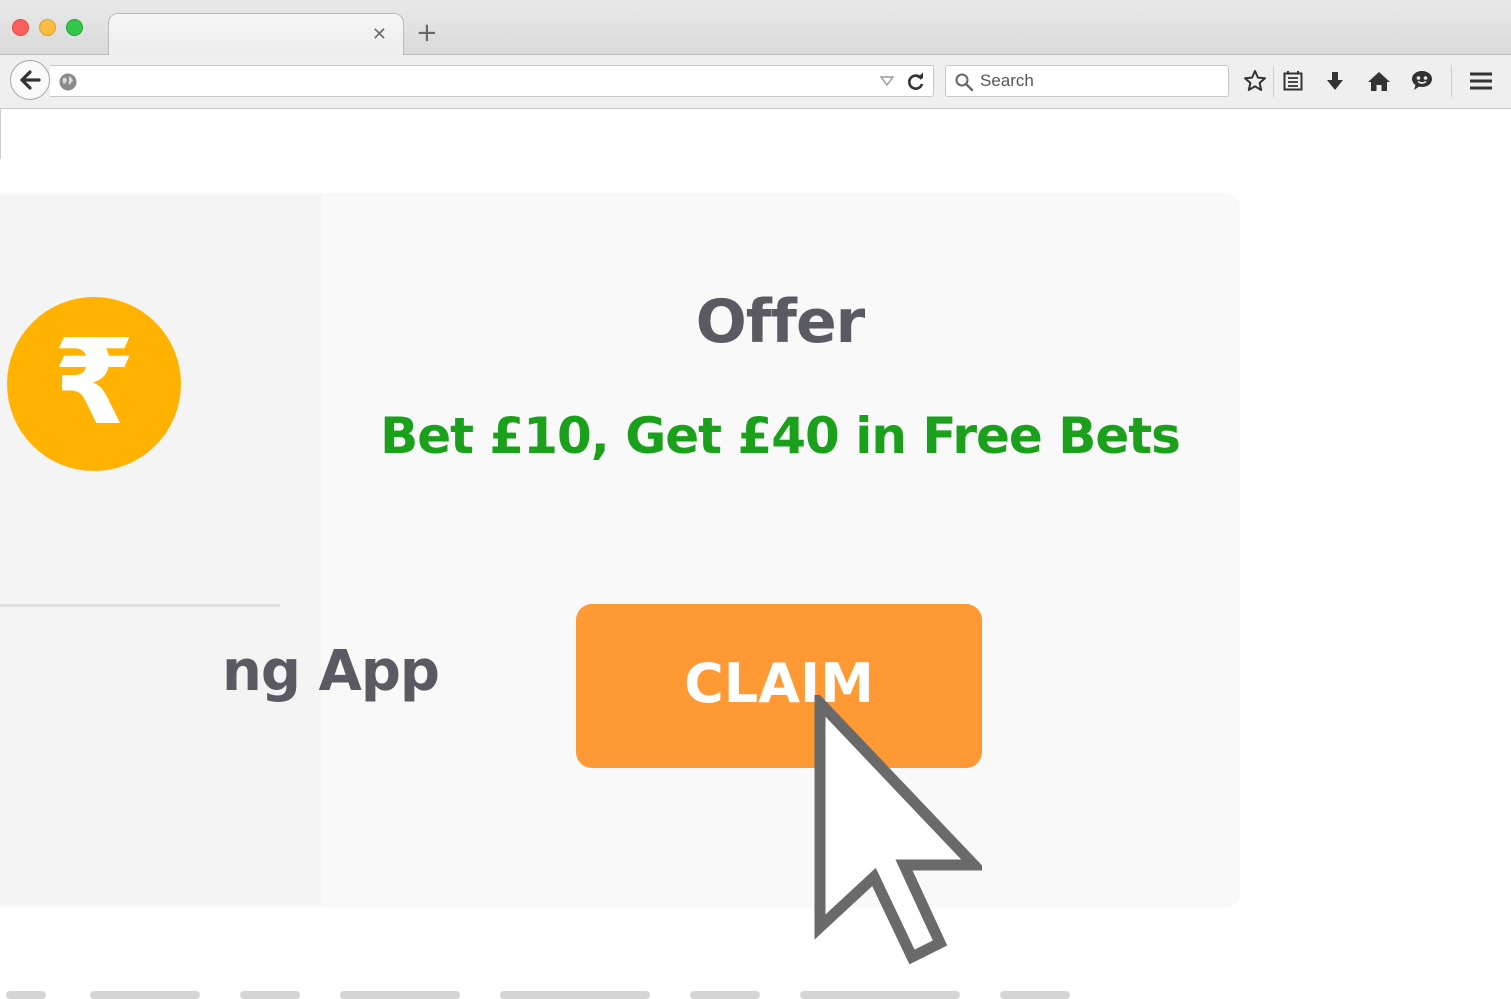  I want to click on divider, so click(140, 605).